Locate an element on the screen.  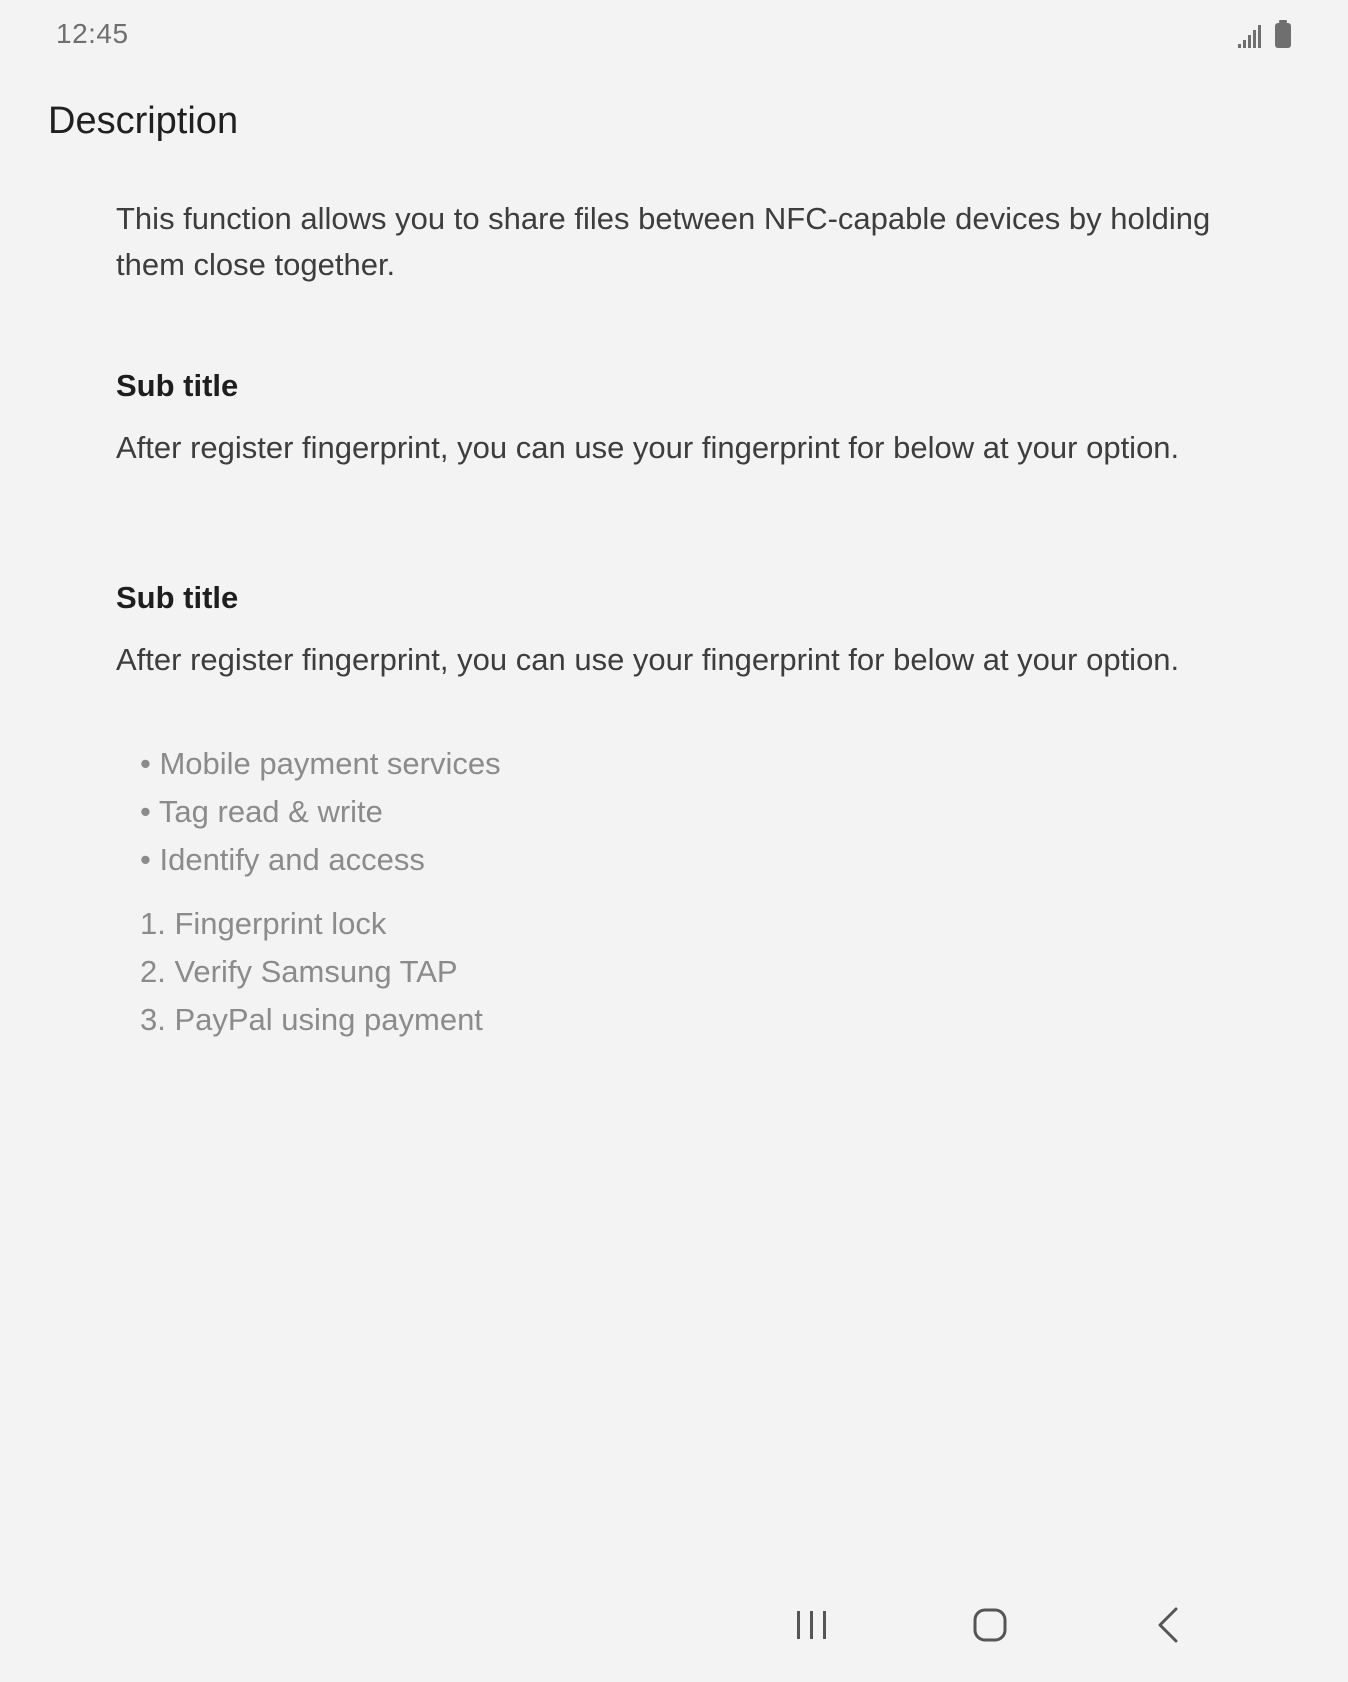
recents-icon is located at coordinates (812, 1627).